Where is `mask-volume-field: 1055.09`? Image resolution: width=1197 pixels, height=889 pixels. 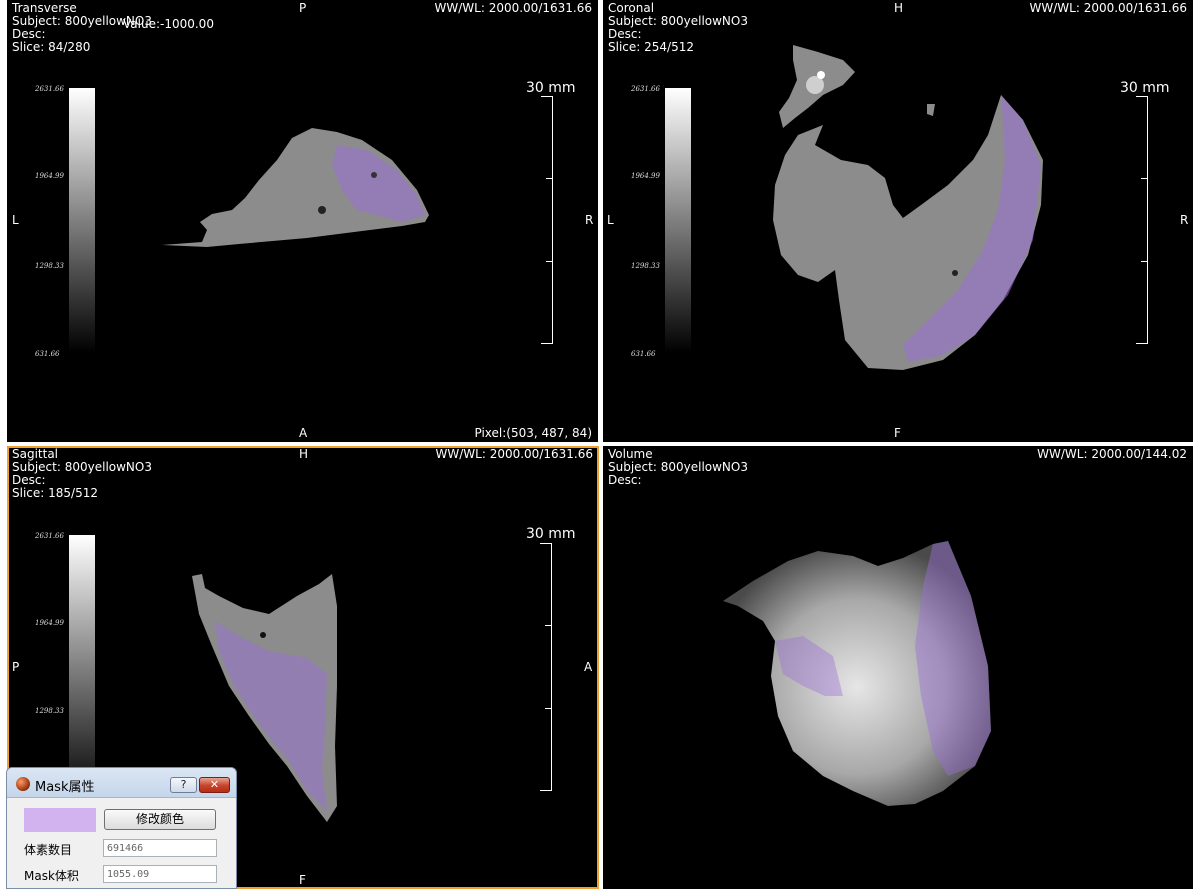
mask-volume-field: 1055.09 is located at coordinates (160, 874).